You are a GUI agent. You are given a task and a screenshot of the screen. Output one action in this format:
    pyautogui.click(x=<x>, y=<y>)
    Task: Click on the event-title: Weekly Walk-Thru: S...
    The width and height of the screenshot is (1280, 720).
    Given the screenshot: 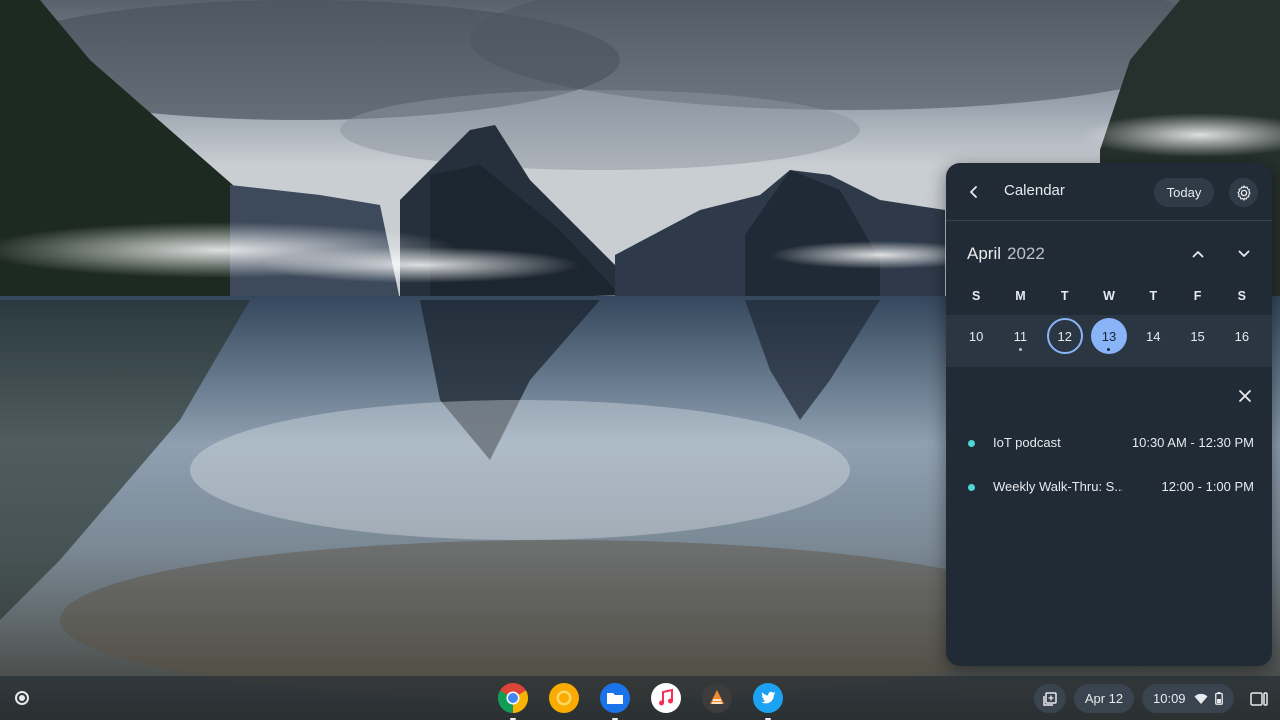 What is the action you would take?
    pyautogui.click(x=1058, y=486)
    